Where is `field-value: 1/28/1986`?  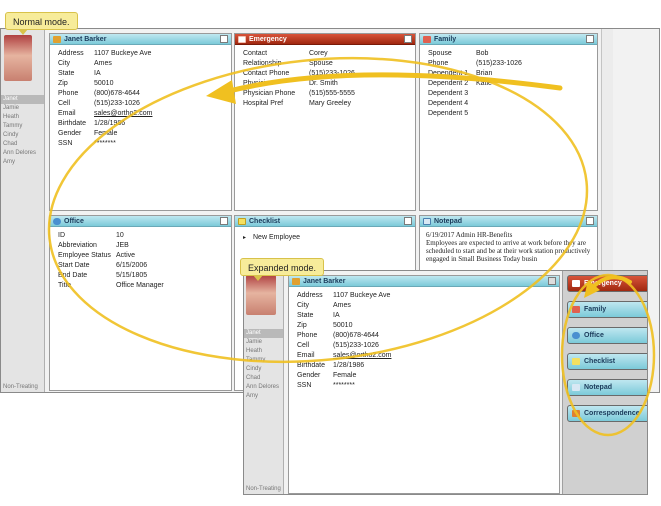
field-value: 1/28/1986 is located at coordinates (349, 365).